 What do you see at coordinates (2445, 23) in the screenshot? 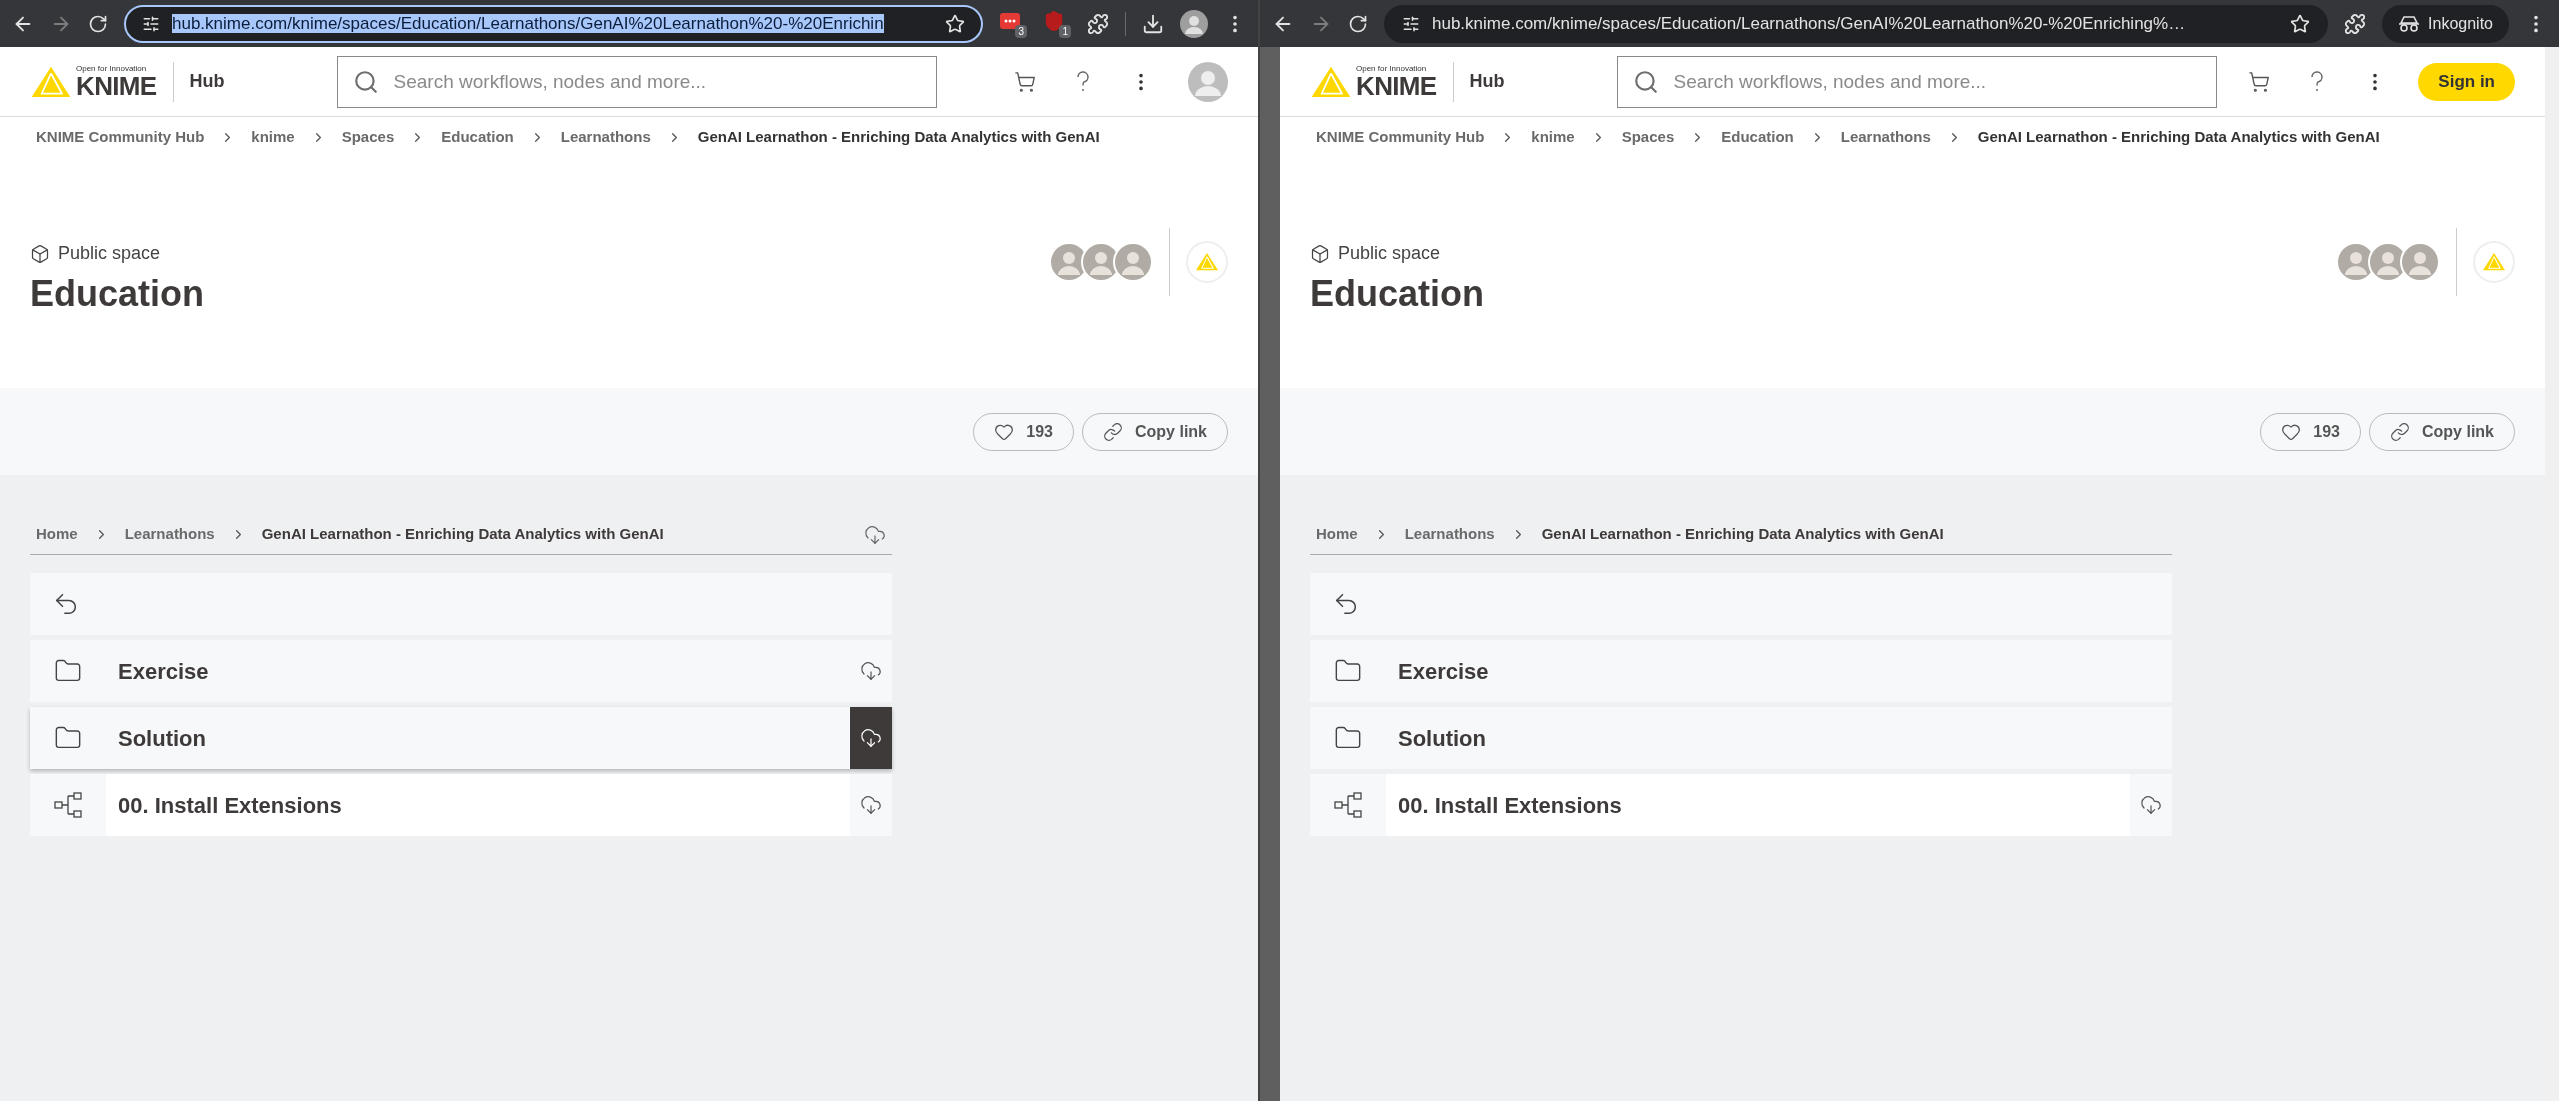
I see `incognito-chip: Inkognito` at bounding box center [2445, 23].